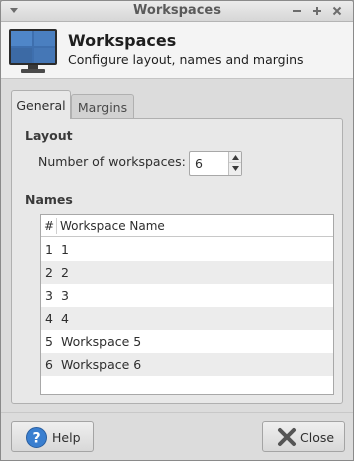 The height and width of the screenshot is (461, 354). I want to click on num-workspaces-value: 6, so click(199, 163).